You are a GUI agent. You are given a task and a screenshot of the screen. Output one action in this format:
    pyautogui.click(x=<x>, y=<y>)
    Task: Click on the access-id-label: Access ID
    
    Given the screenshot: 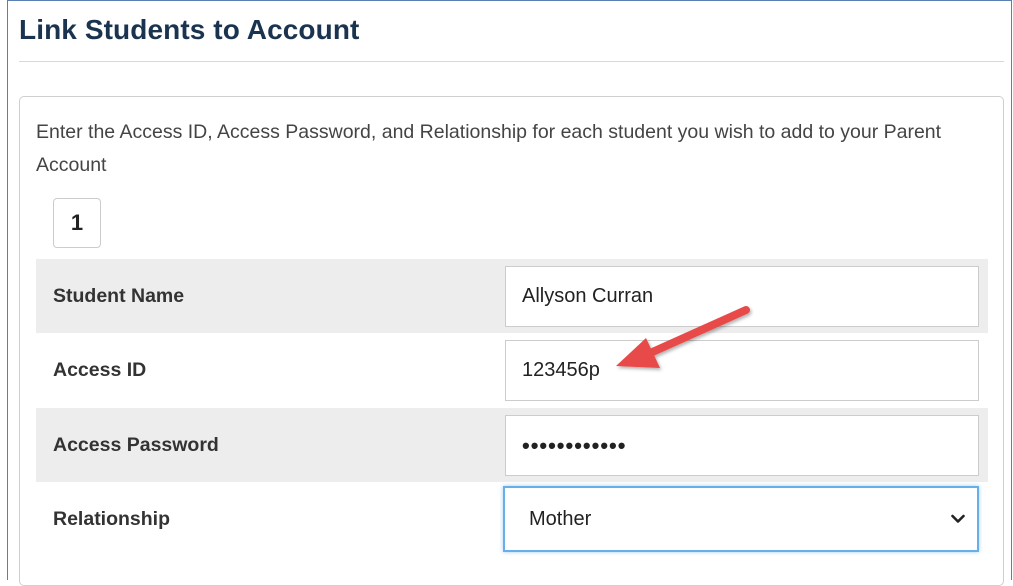 What is the action you would take?
    pyautogui.click(x=100, y=369)
    